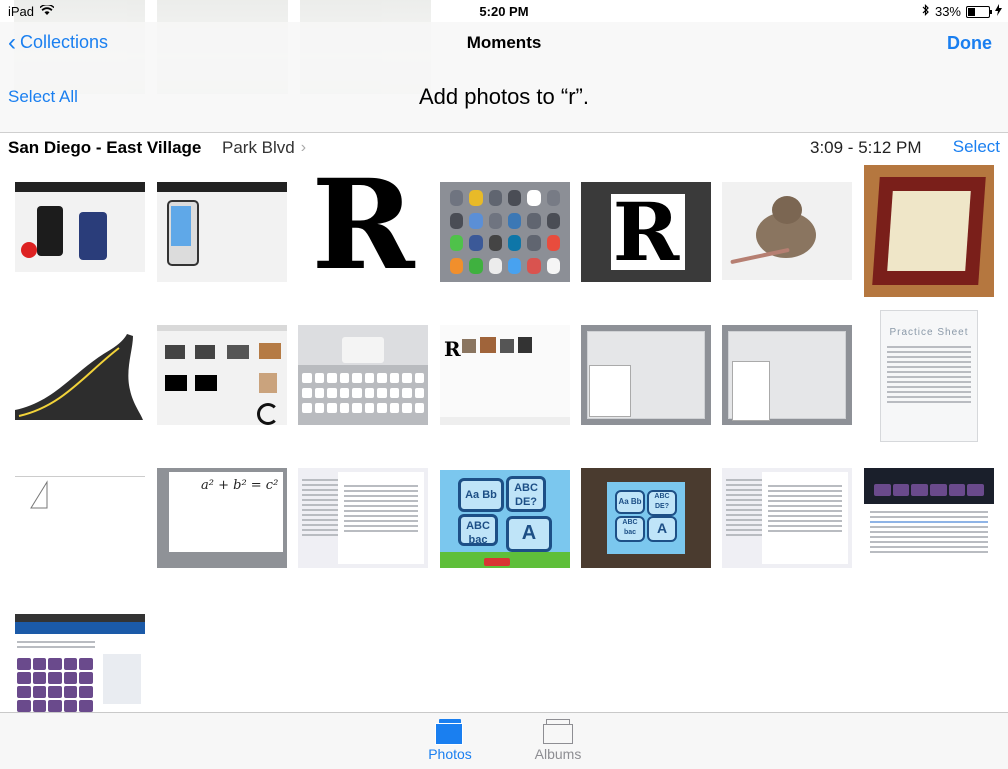 The image size is (1008, 769). Describe the element at coordinates (969, 43) in the screenshot. I see `done-button: Done` at that location.